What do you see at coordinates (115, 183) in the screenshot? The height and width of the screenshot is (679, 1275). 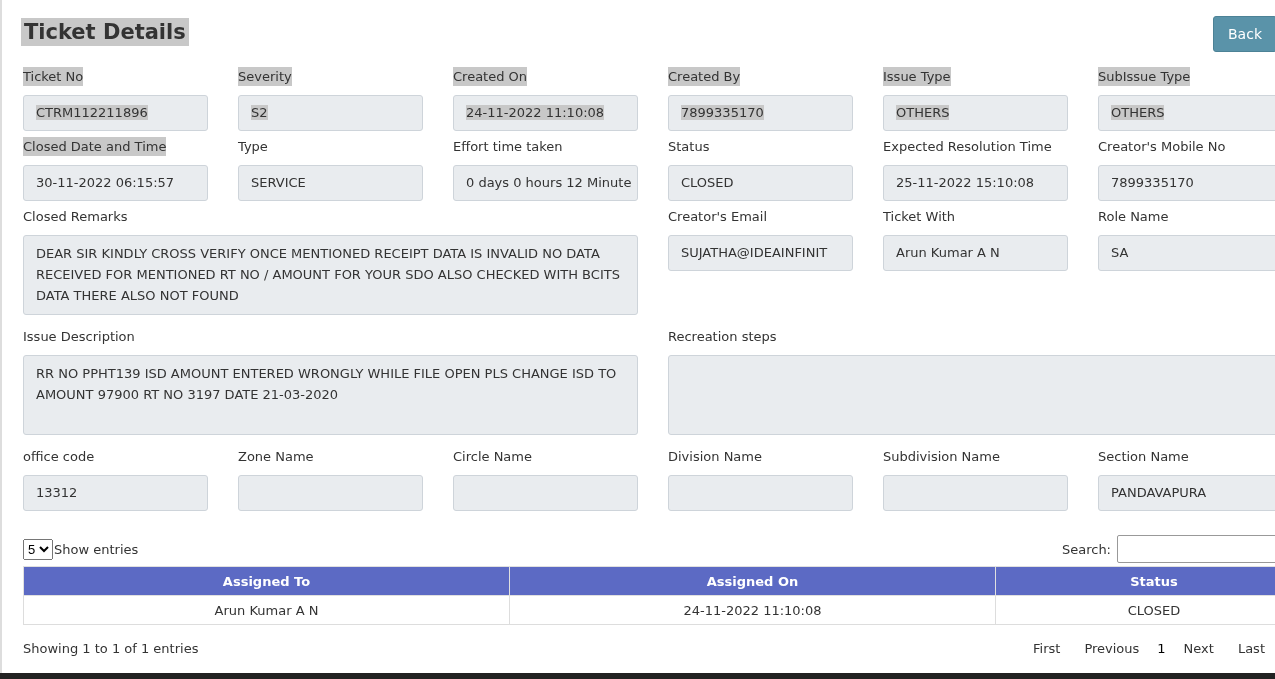 I see `input-field: 30-11-2022 06:15:57` at bounding box center [115, 183].